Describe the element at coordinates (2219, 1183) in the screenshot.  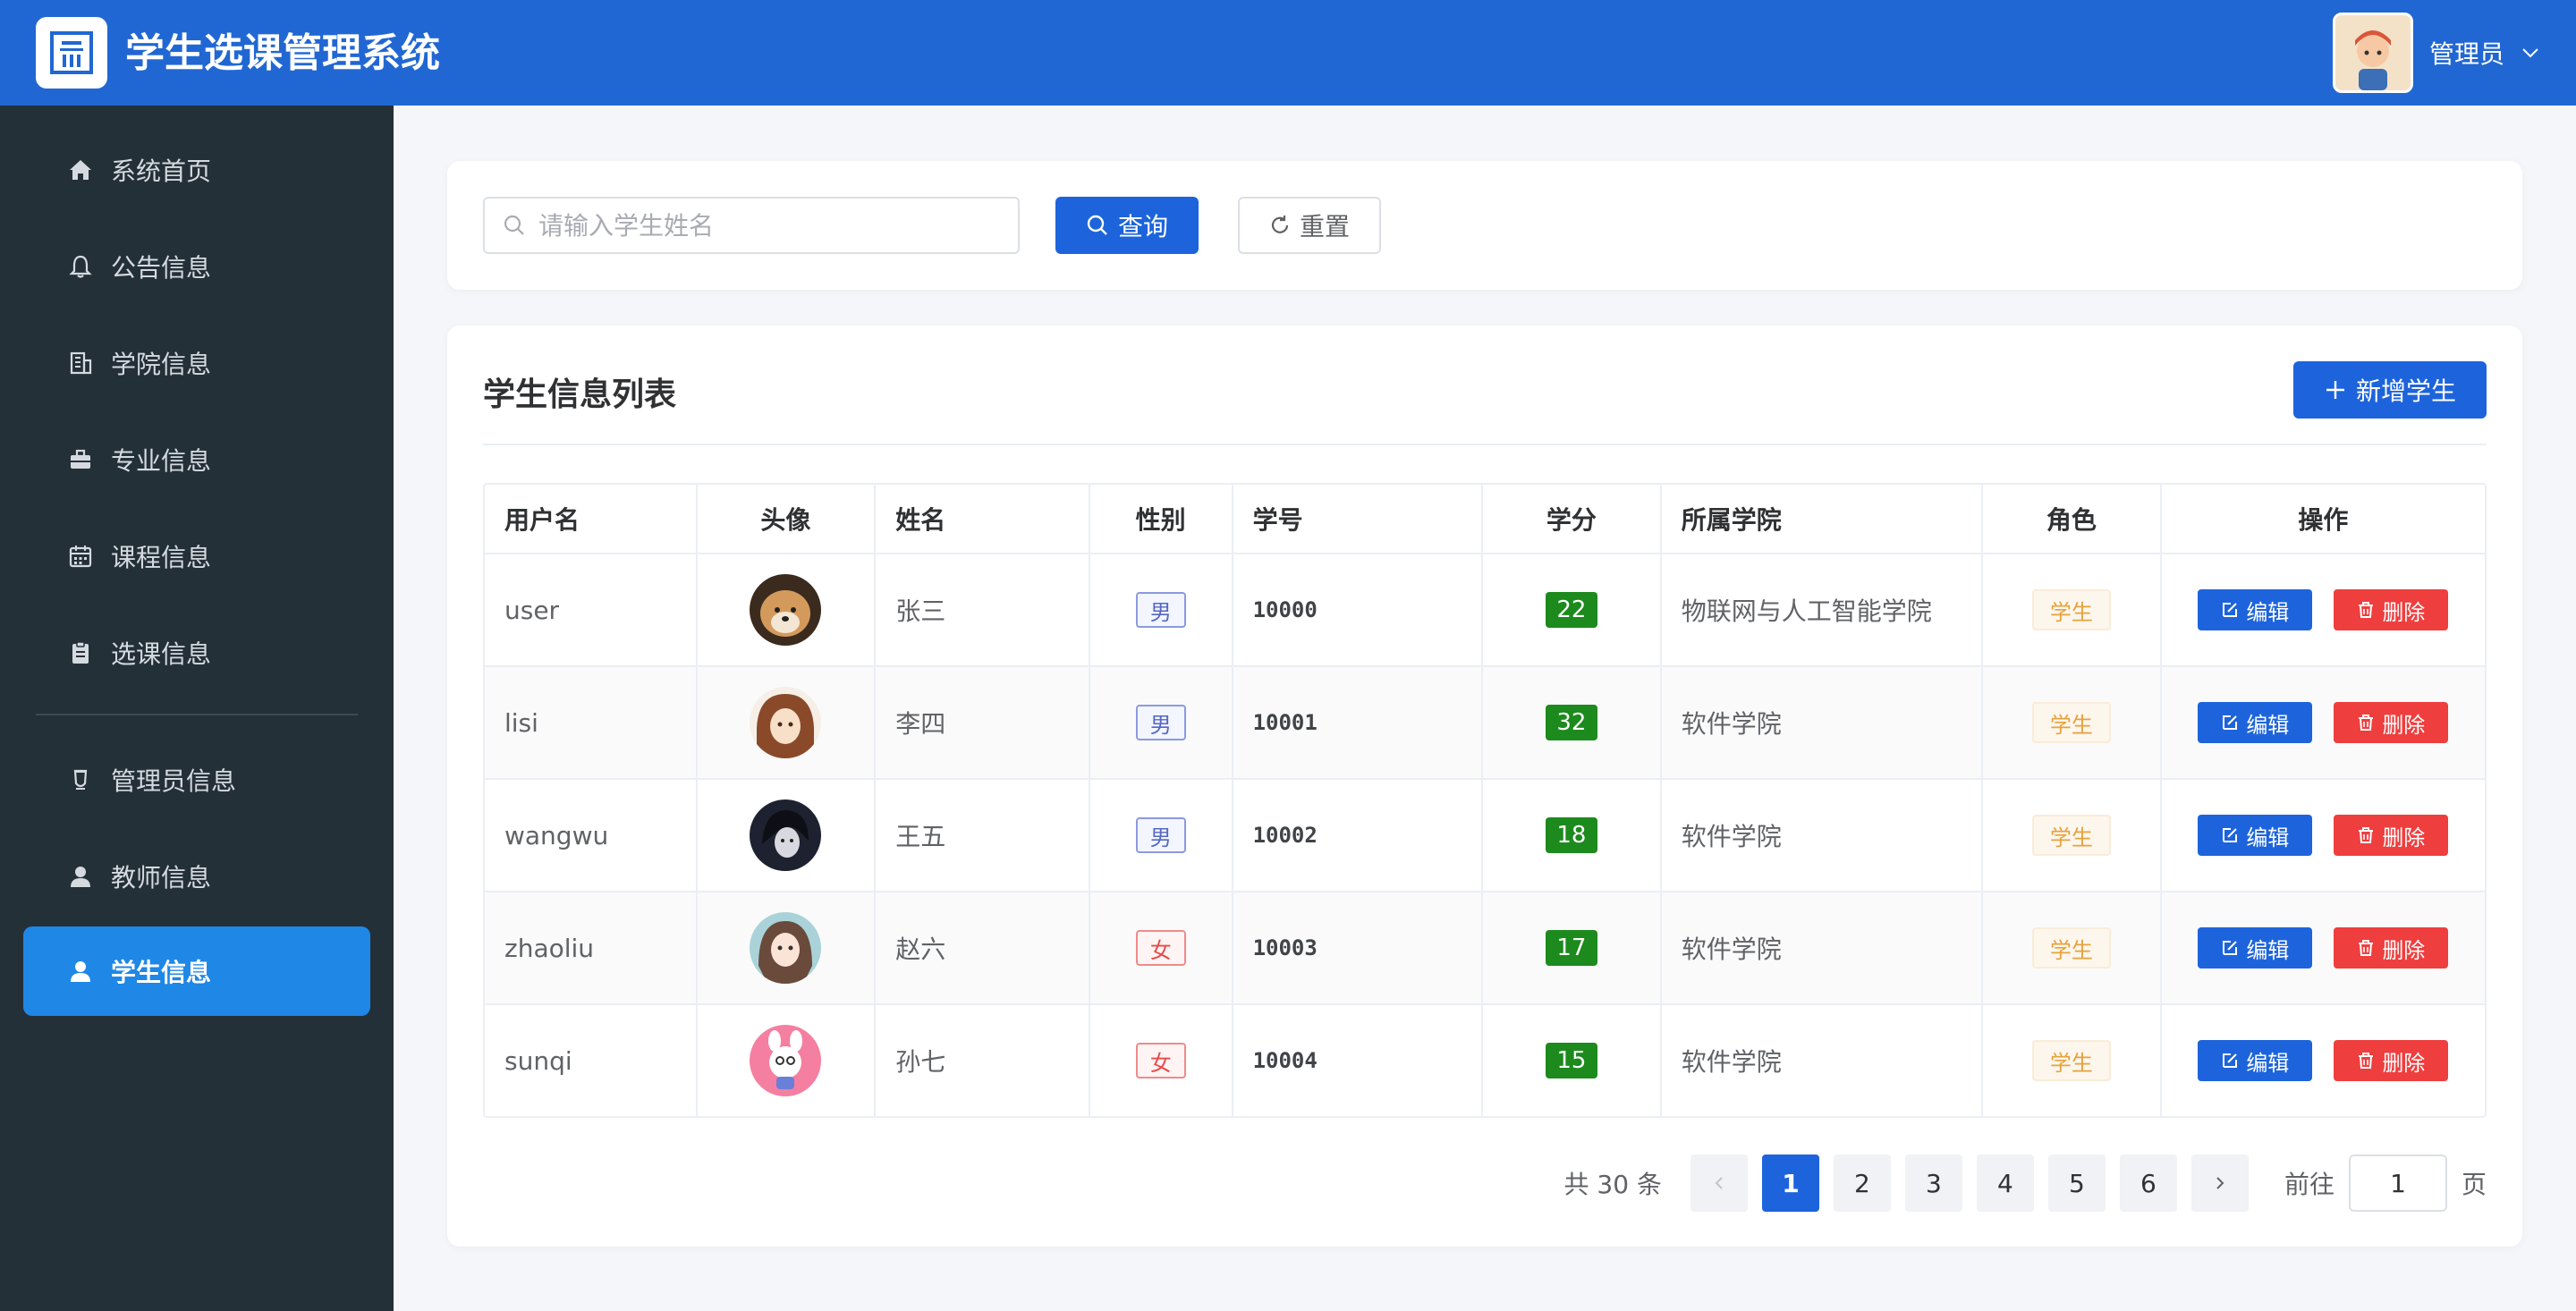
I see `next-page-button` at that location.